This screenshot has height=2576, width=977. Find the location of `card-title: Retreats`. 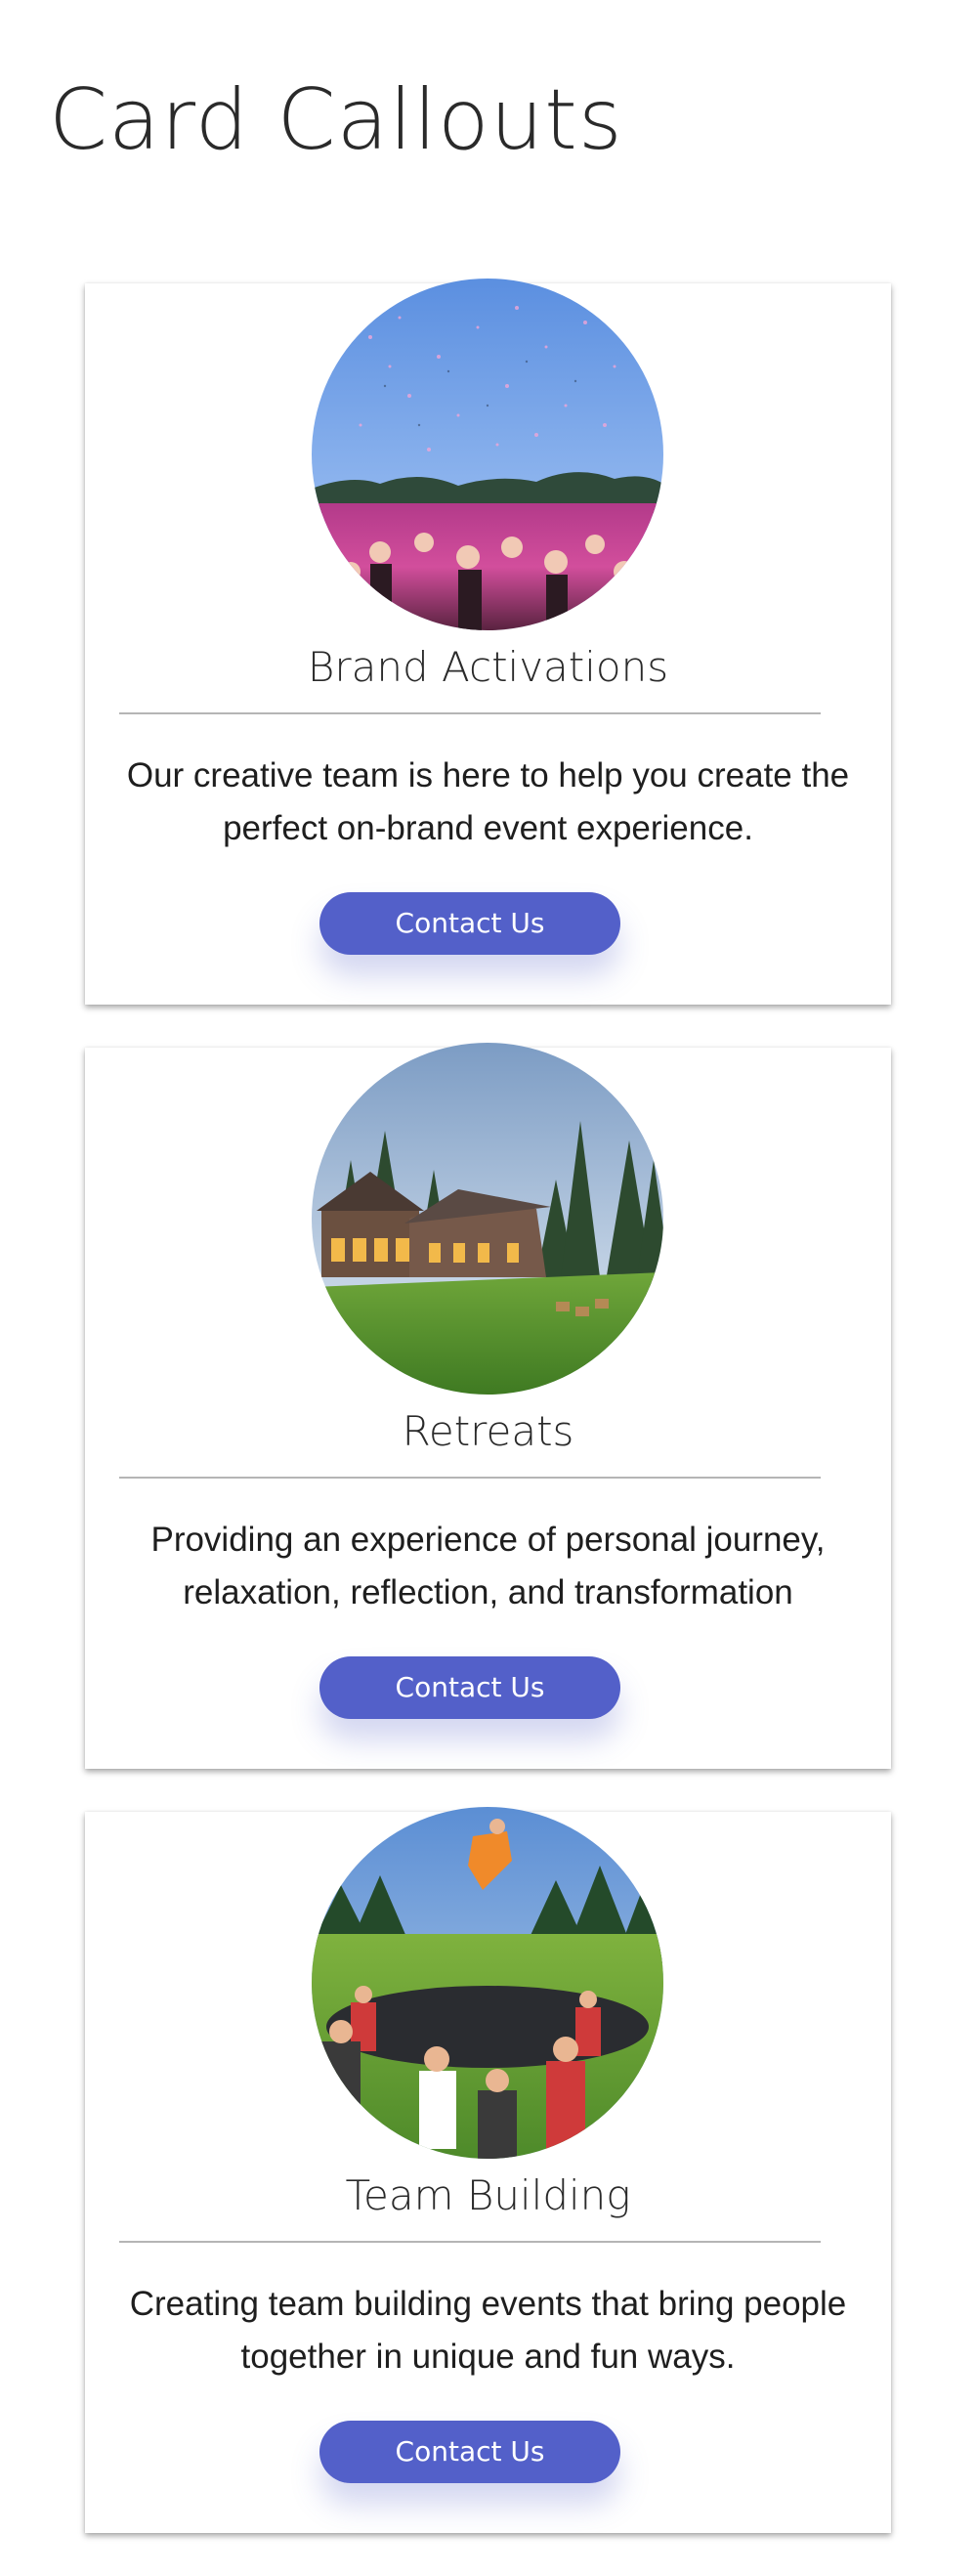

card-title: Retreats is located at coordinates (488, 1431).